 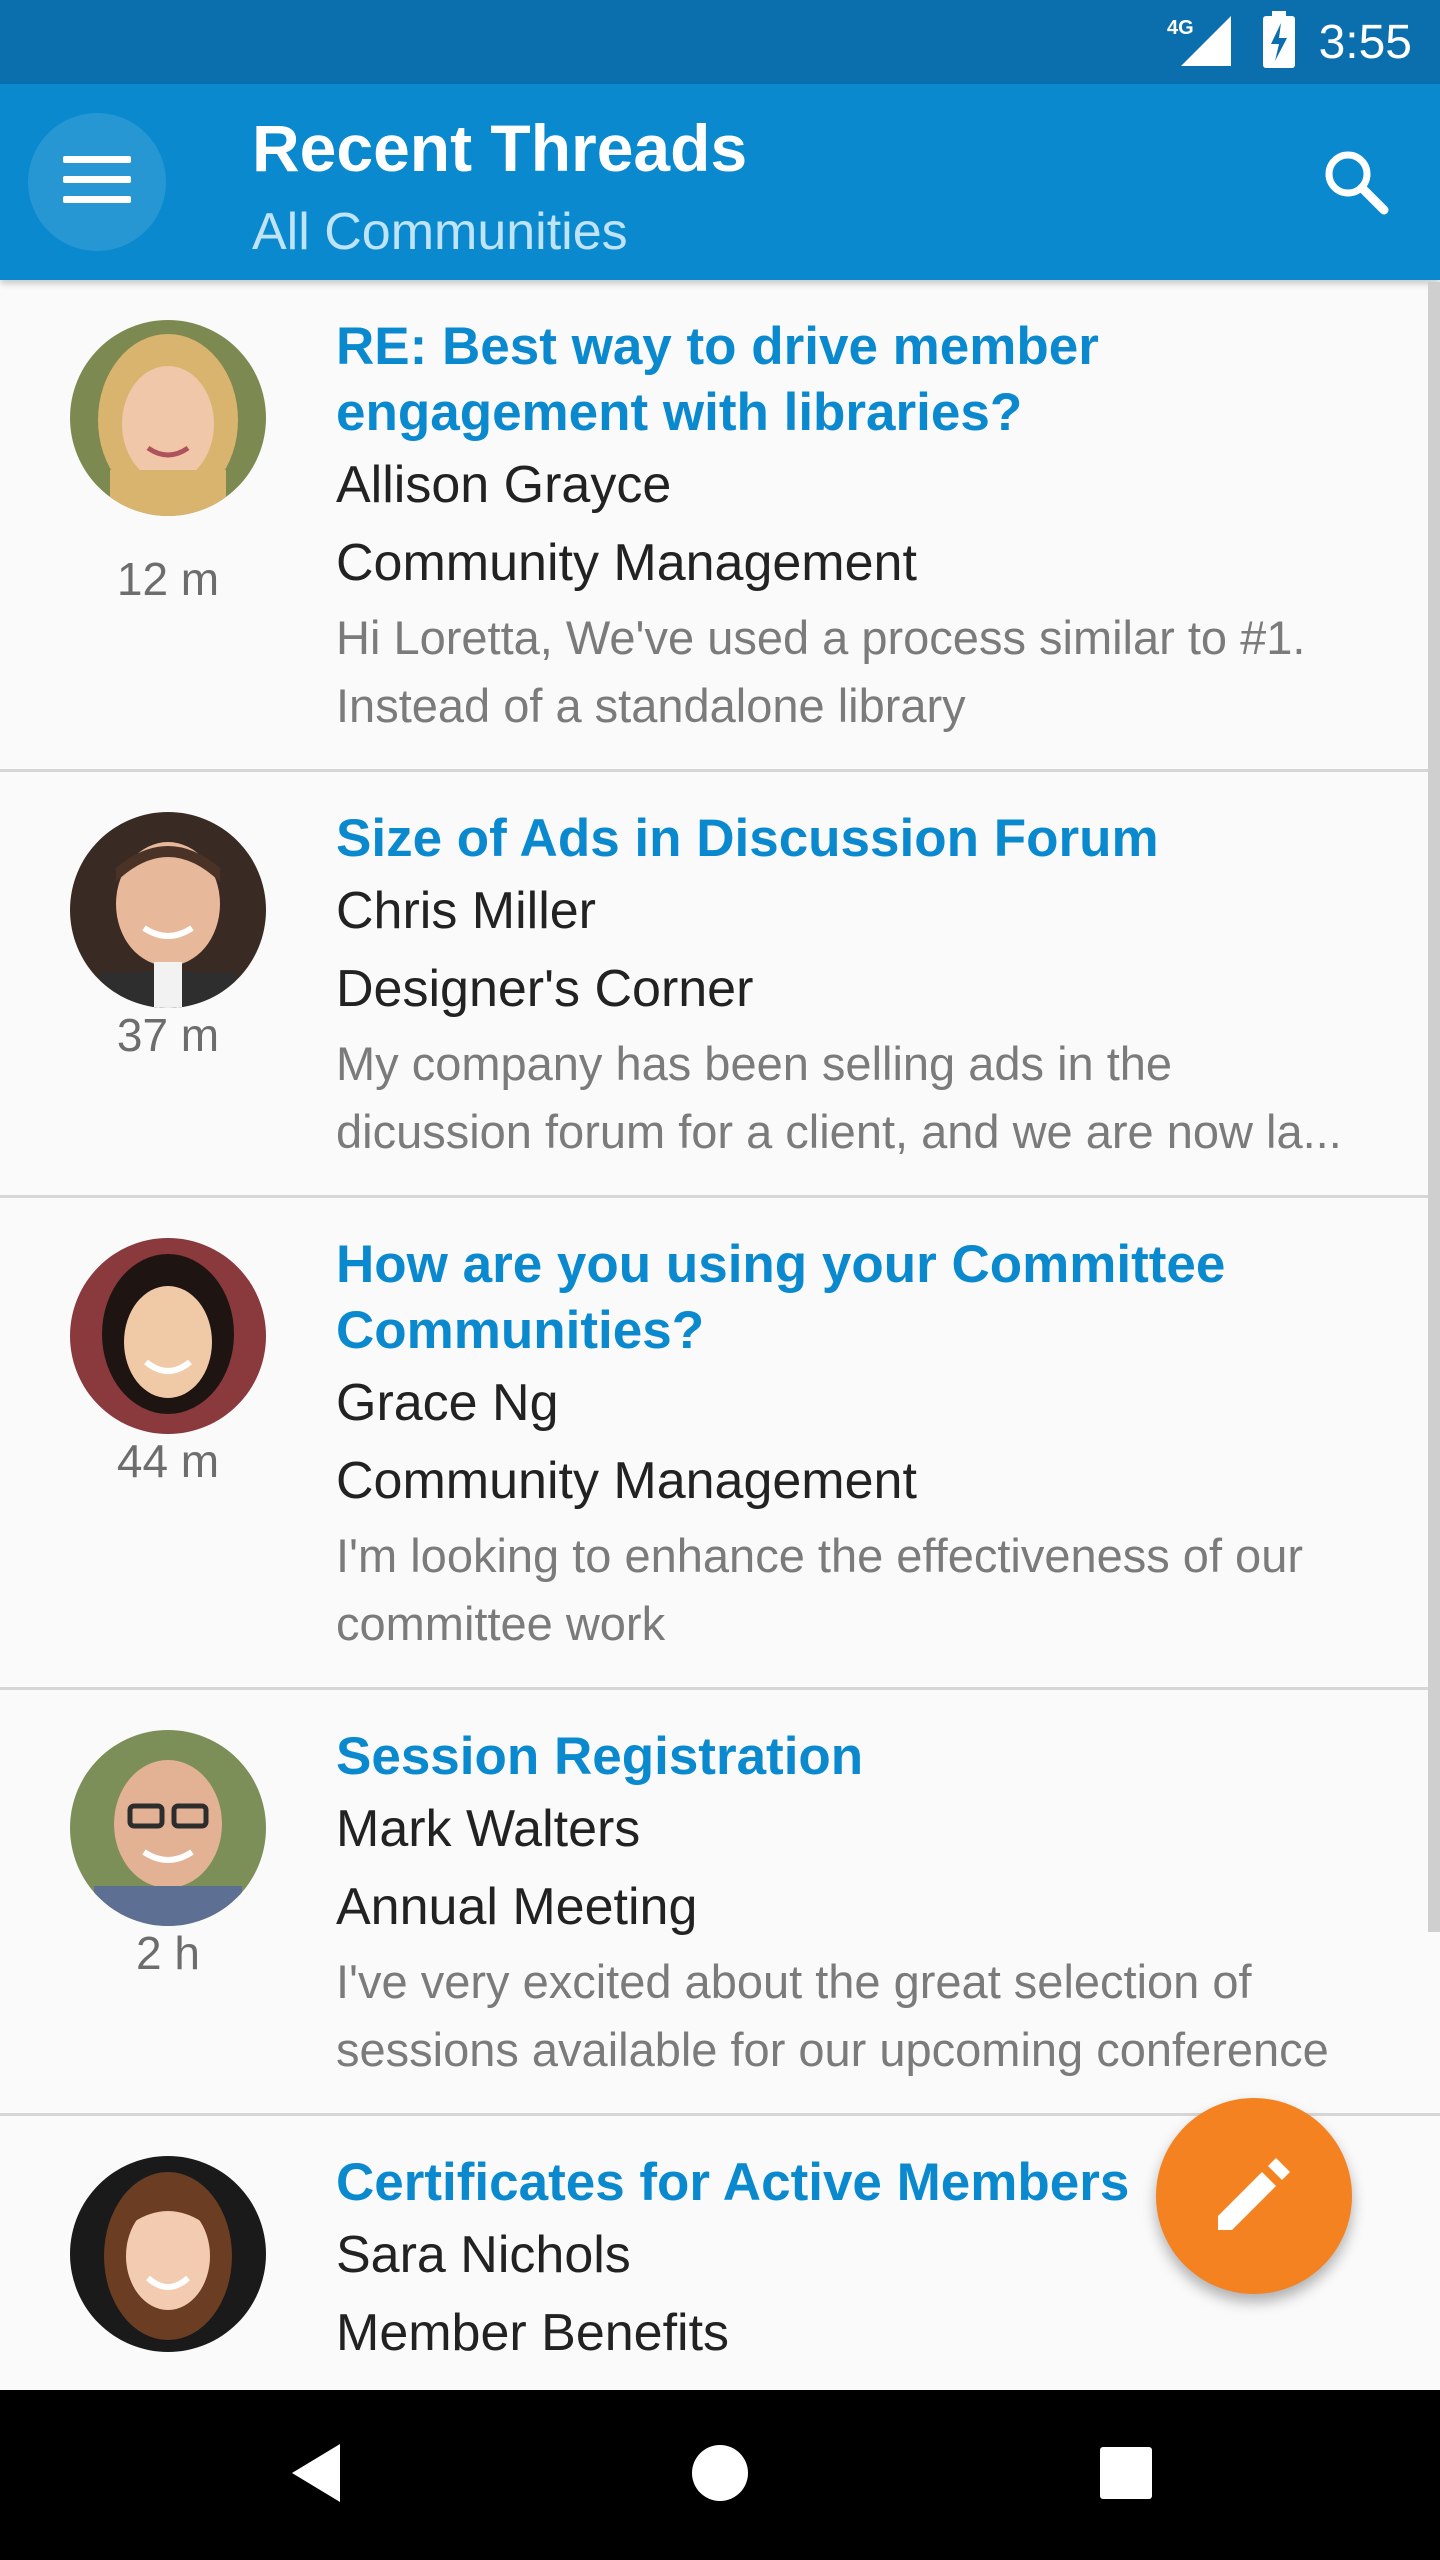 I want to click on menu-button, so click(x=97, y=182).